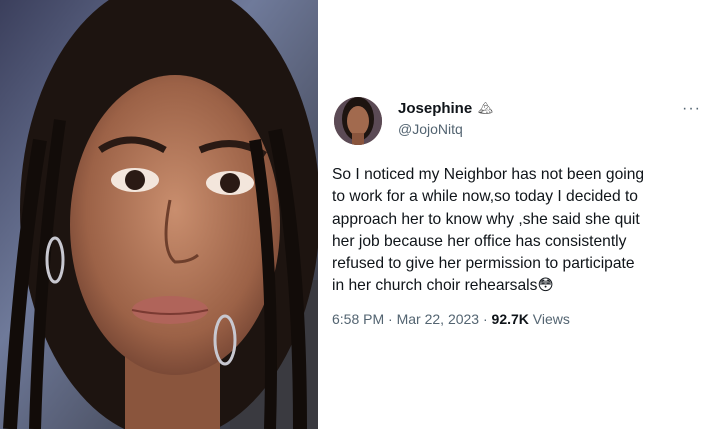  I want to click on tweet-meta: 6:58 PM · Mar 22, 2023 · 92.7K Views, so click(451, 319).